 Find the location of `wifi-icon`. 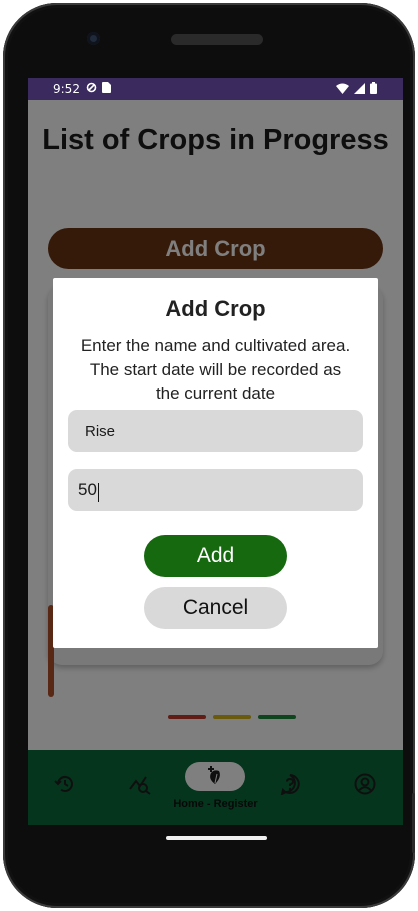

wifi-icon is located at coordinates (342, 90).